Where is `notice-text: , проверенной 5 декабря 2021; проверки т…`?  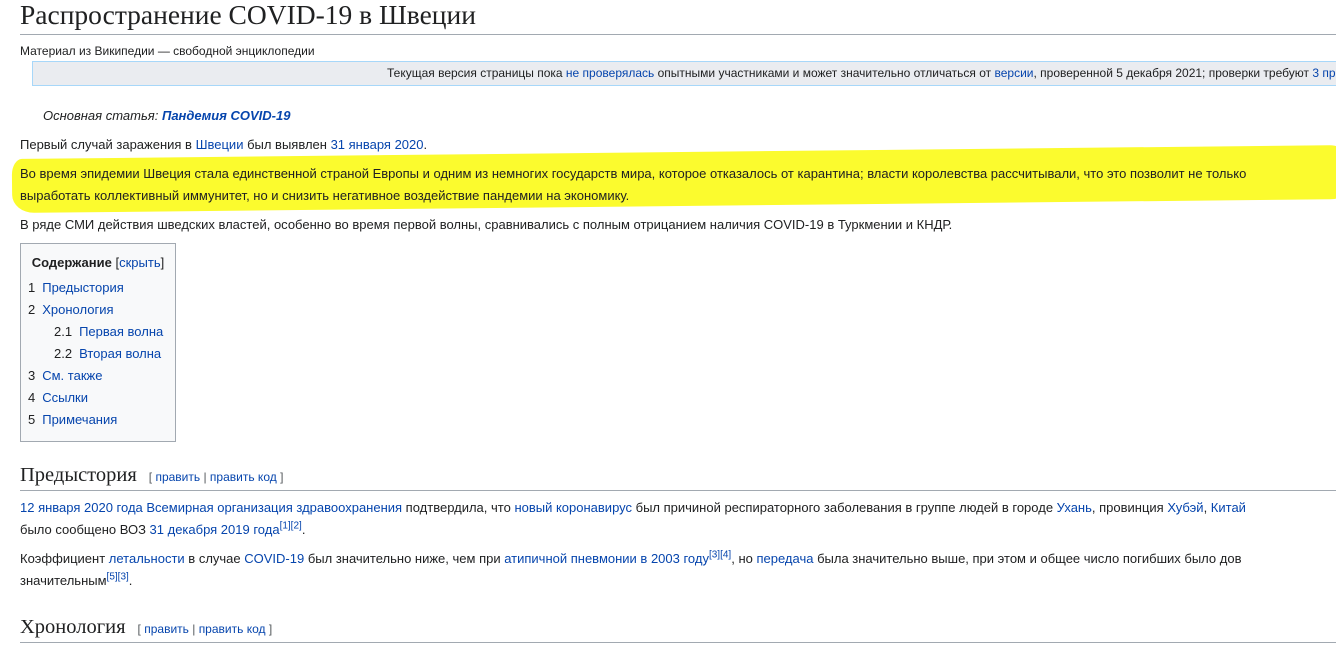
notice-text: , проверенной 5 декабря 2021; проверки т… is located at coordinates (1173, 73).